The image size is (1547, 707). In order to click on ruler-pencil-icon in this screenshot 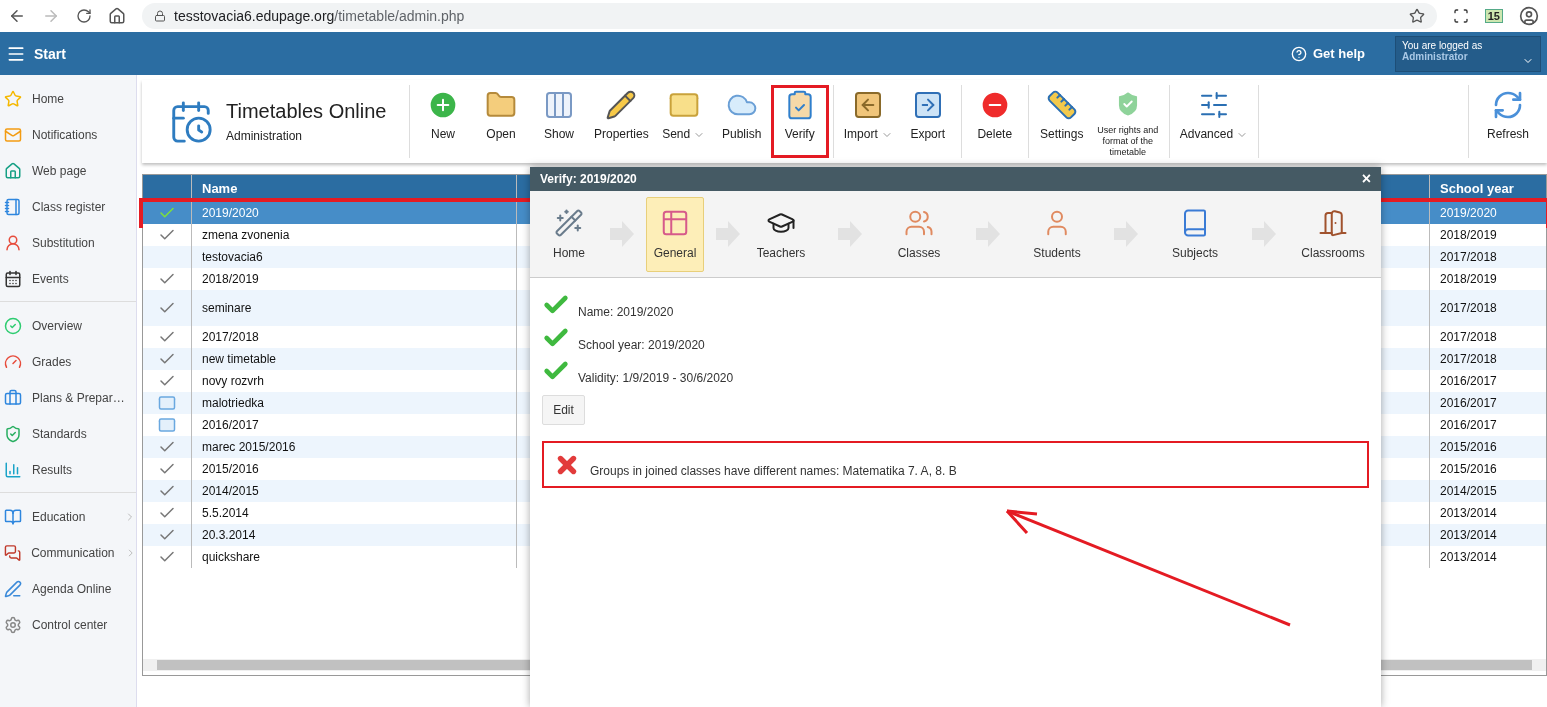, I will do `click(1061, 105)`.